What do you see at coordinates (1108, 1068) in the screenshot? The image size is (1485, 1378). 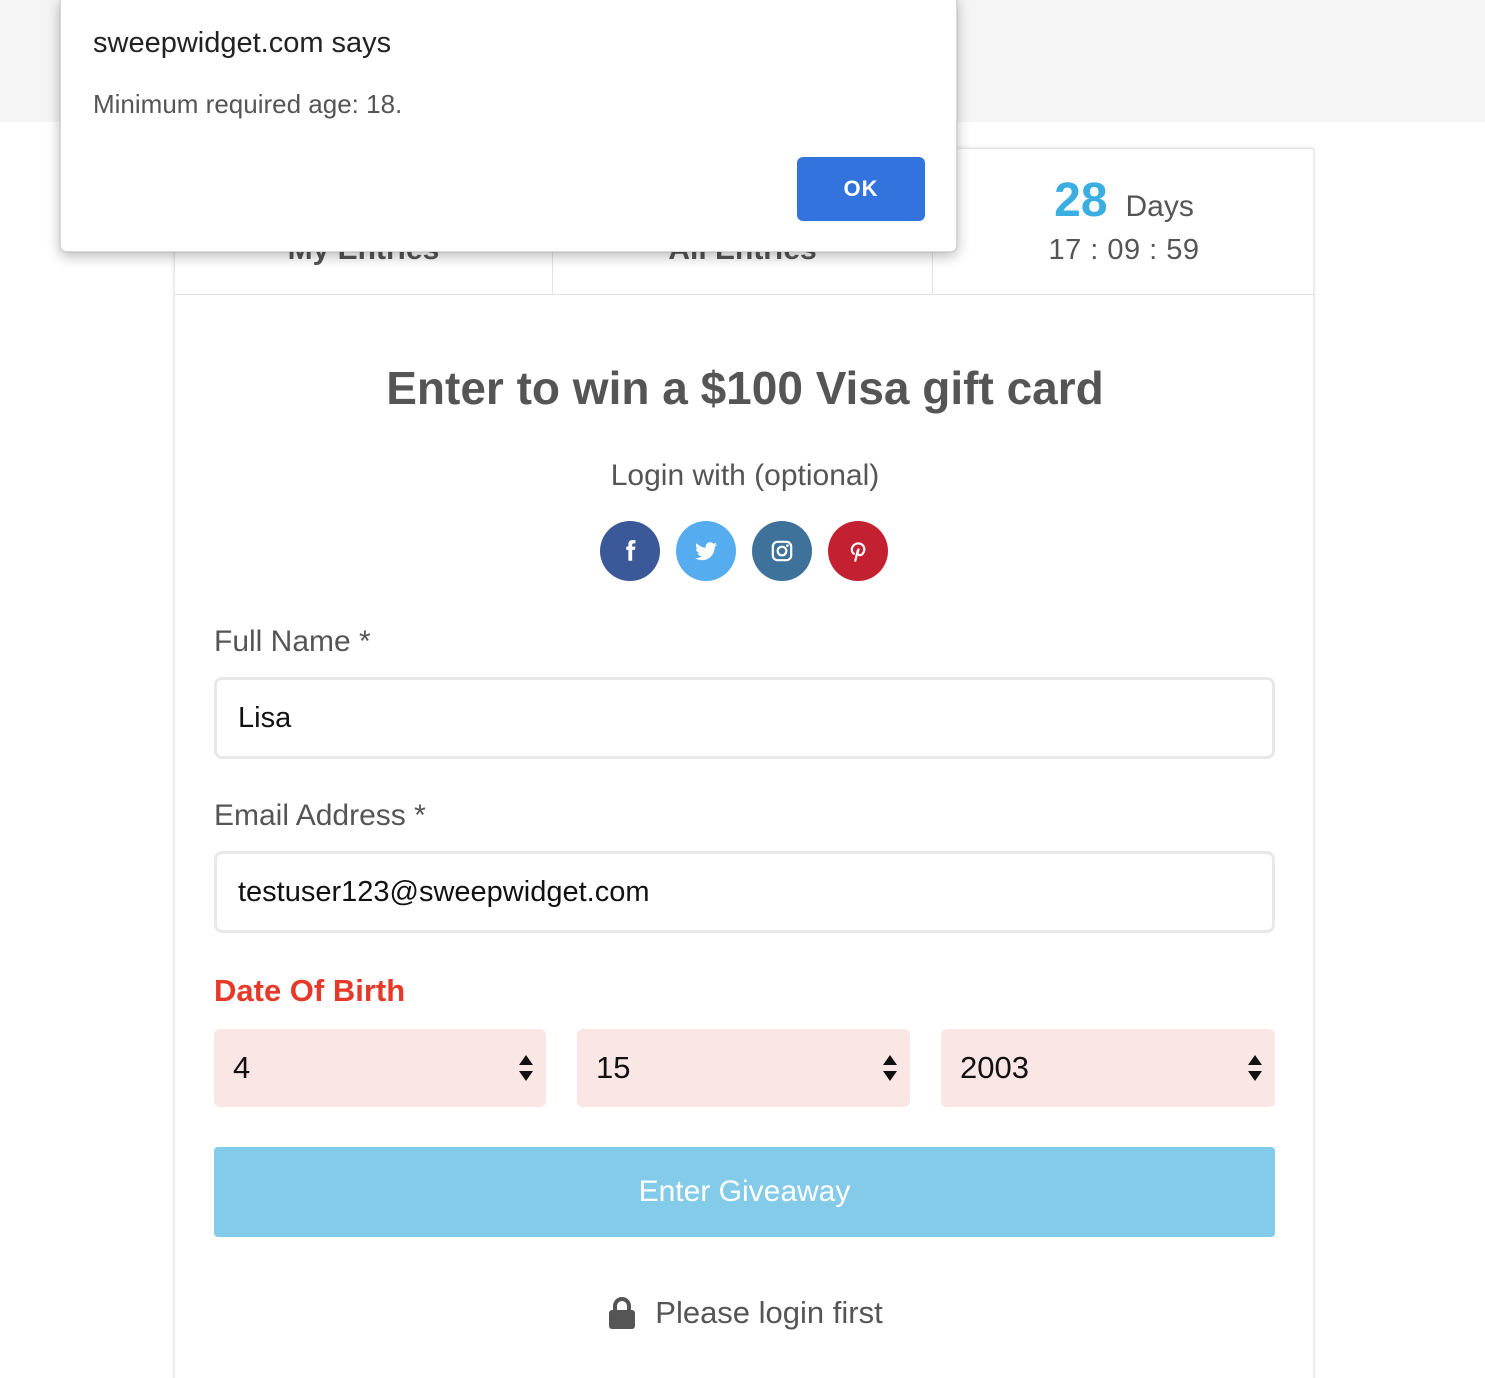 I see `dob-year-select: 2003` at bounding box center [1108, 1068].